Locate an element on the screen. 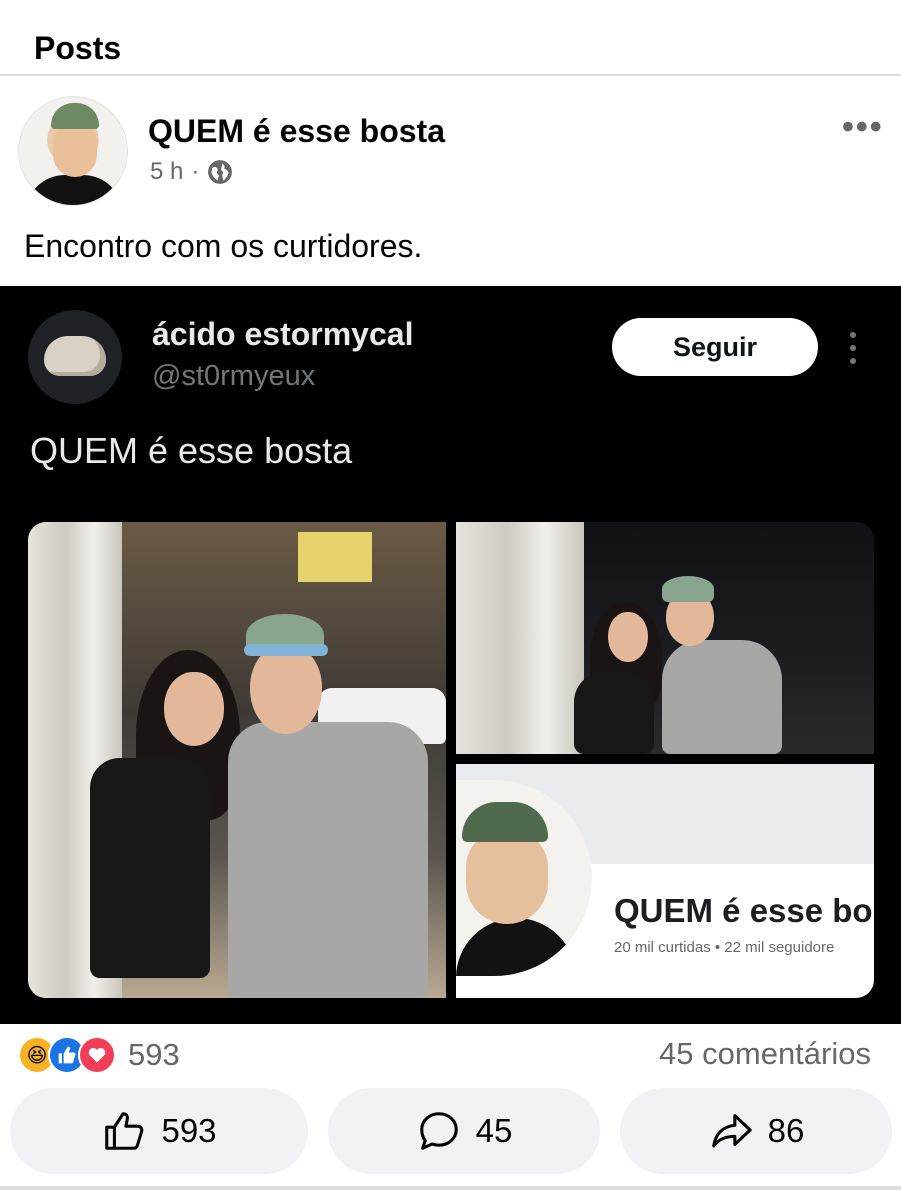 The height and width of the screenshot is (1200, 901). profile-card-name: QUEM é esse bo is located at coordinates (743, 910).